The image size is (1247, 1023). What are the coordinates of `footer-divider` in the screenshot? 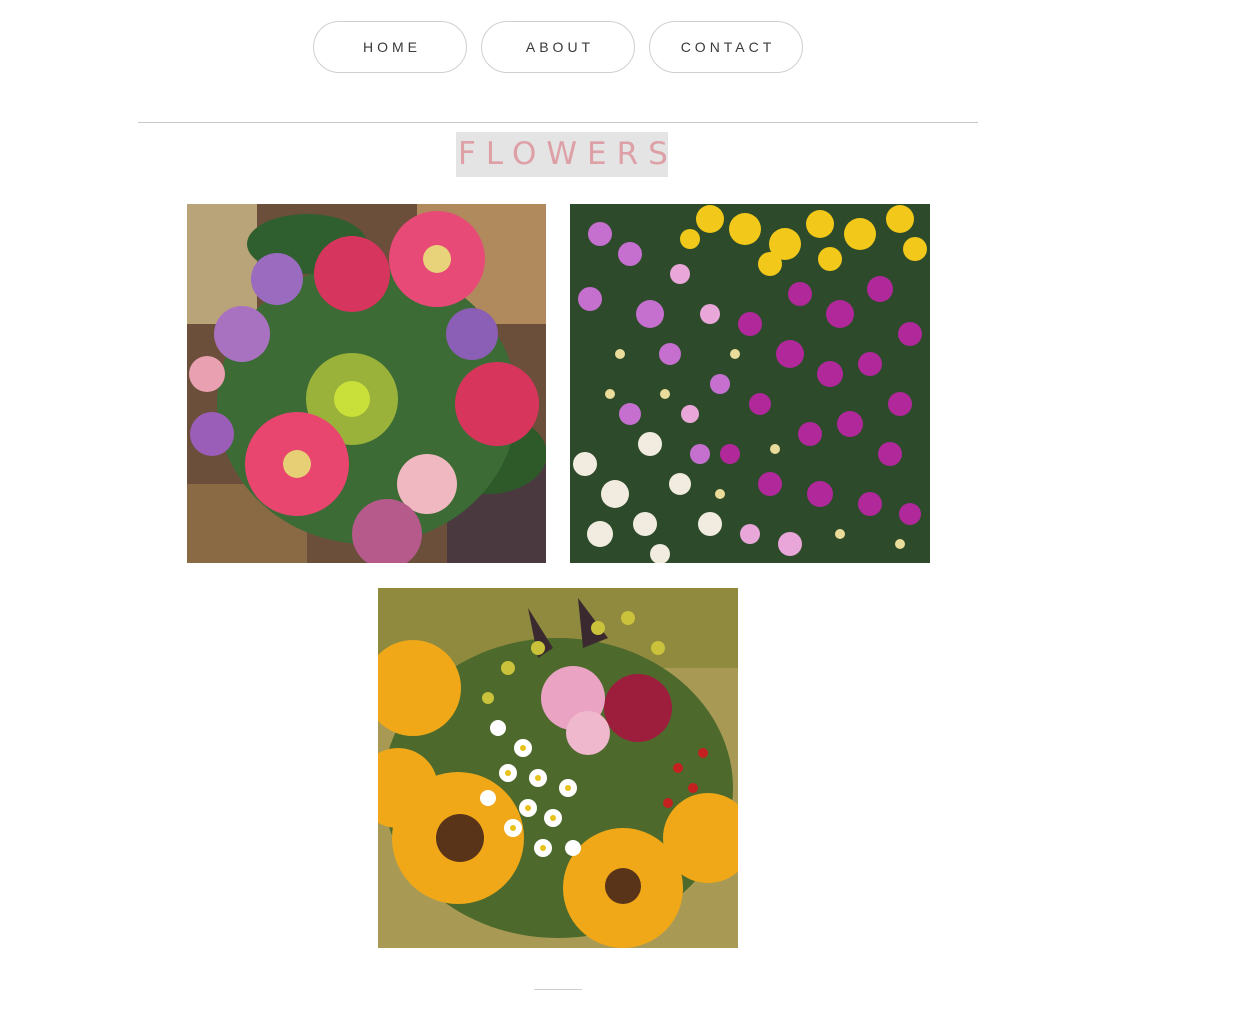 It's located at (558, 989).